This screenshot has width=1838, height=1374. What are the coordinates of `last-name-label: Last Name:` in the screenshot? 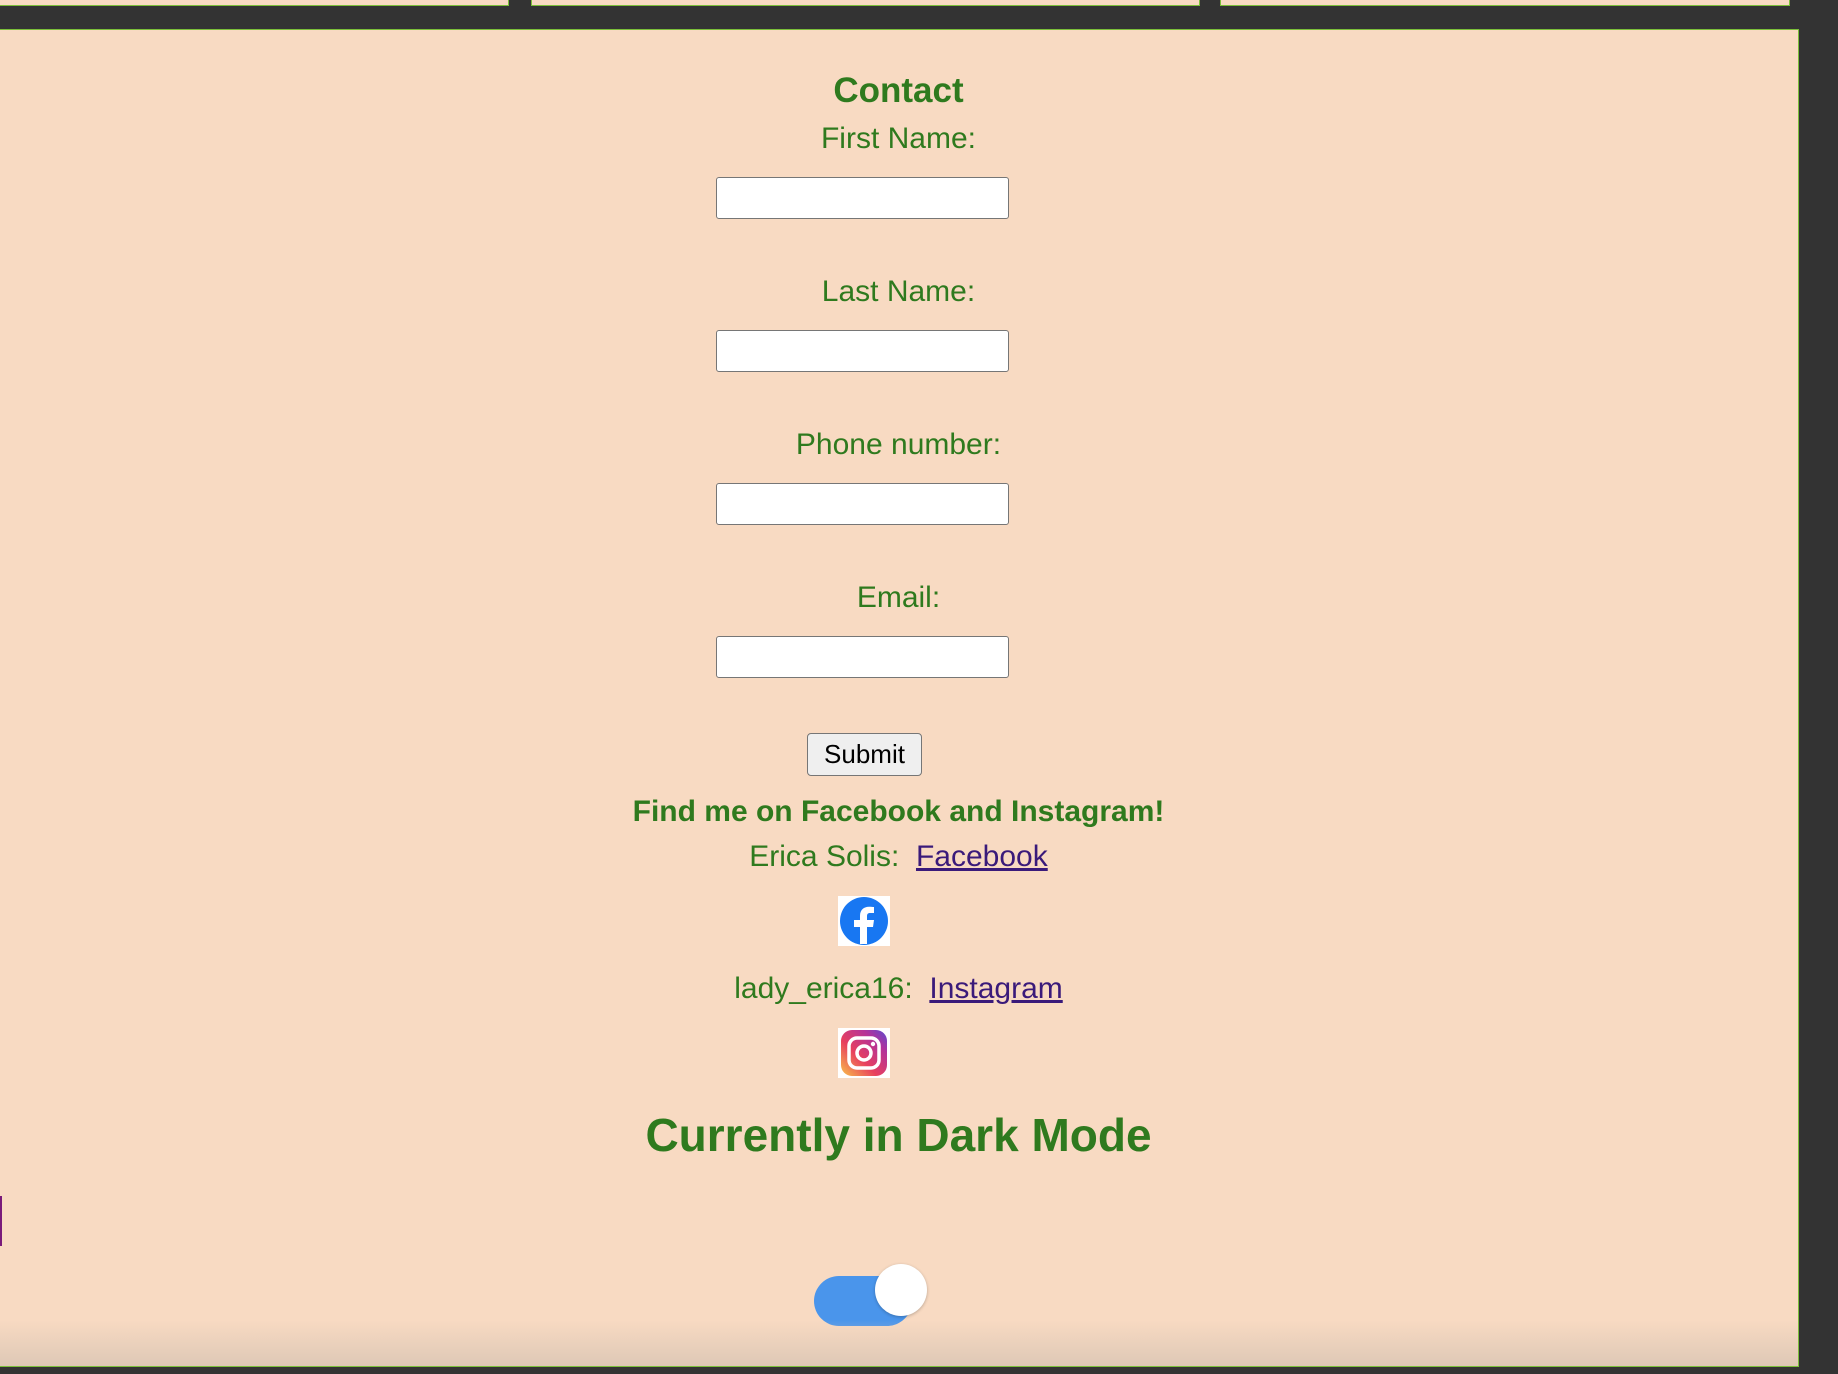 It's located at (898, 291).